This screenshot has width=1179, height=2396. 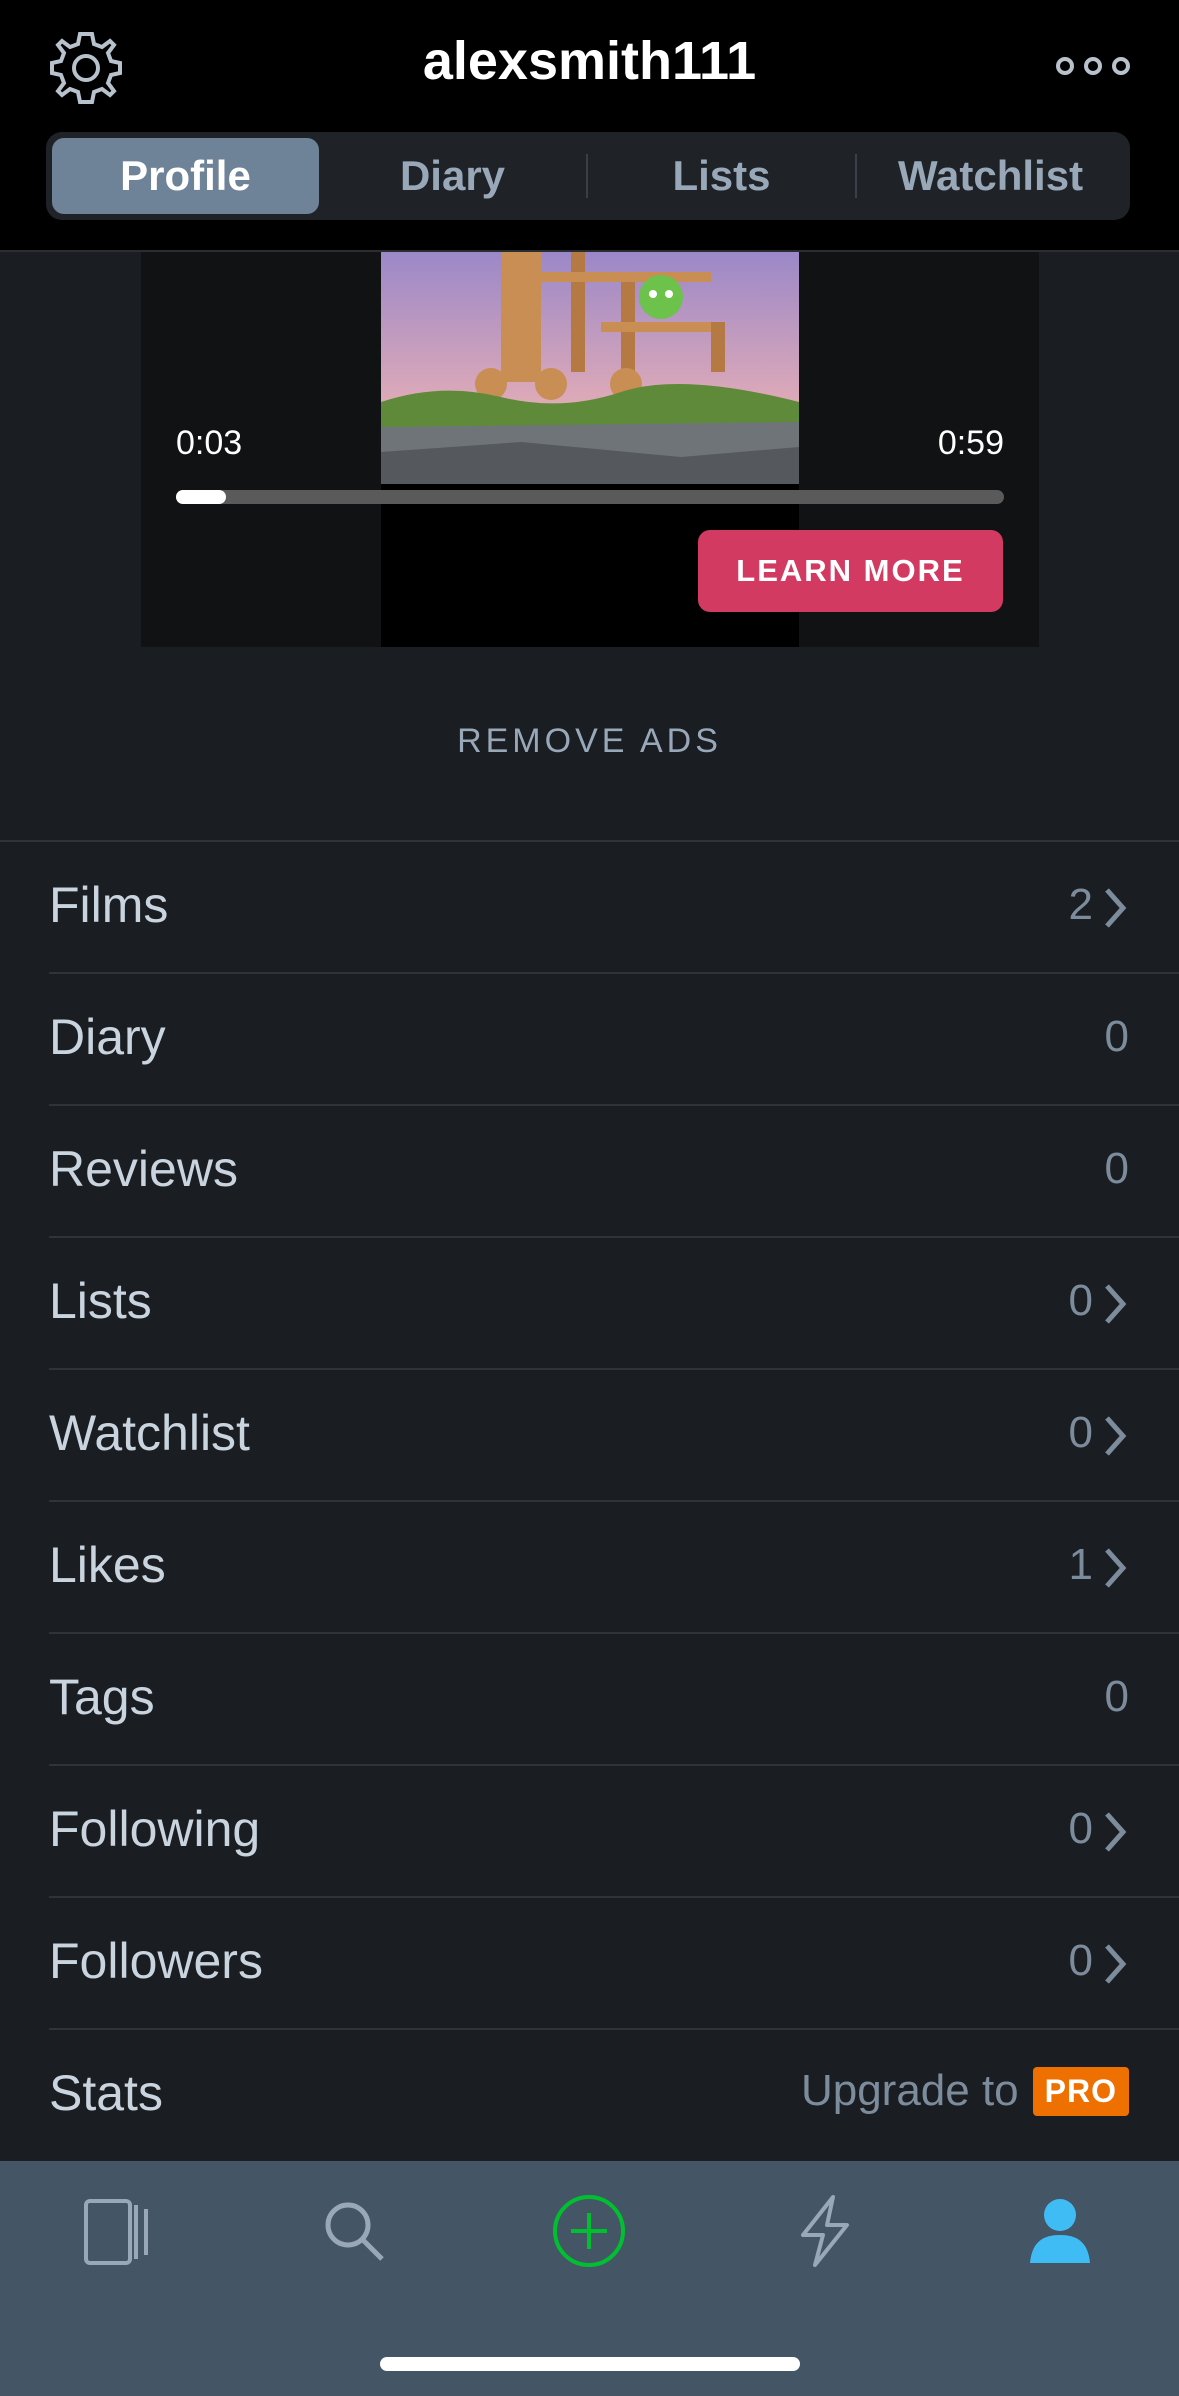 I want to click on tab-profile: Profile, so click(x=185, y=176).